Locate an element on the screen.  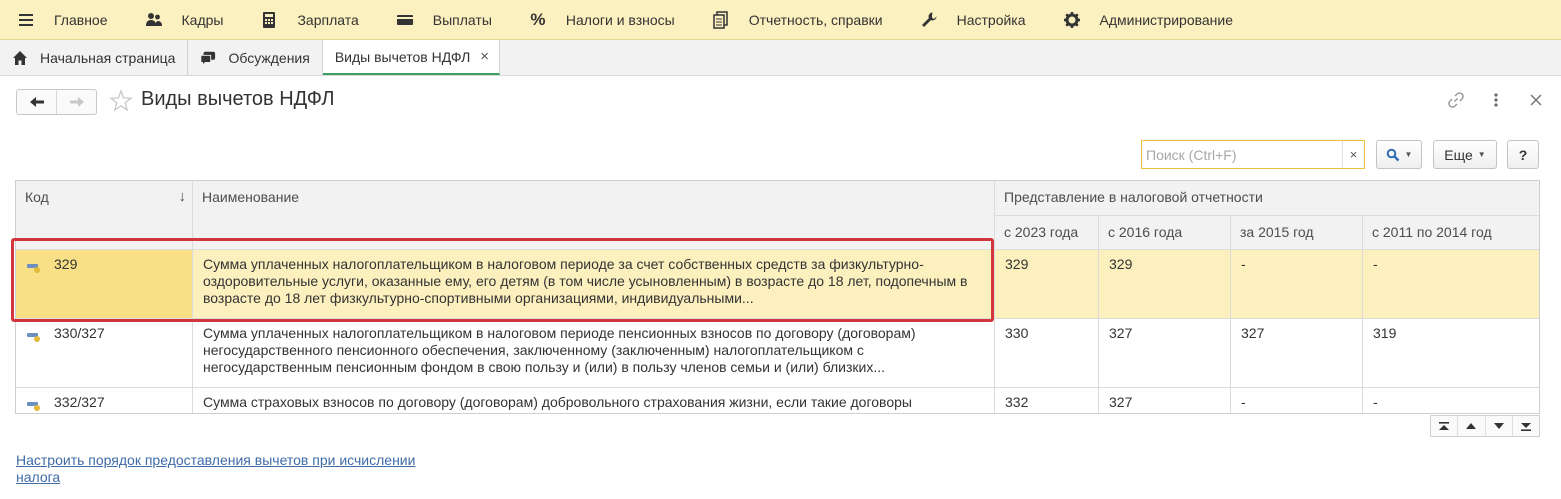
row-2011: - is located at coordinates (1375, 264).